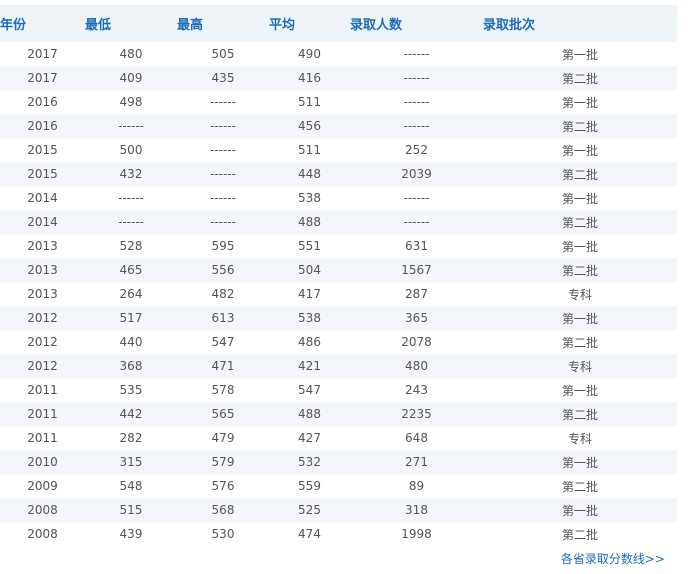 The width and height of the screenshot is (693, 574). I want to click on cell-max: 595, so click(223, 246).